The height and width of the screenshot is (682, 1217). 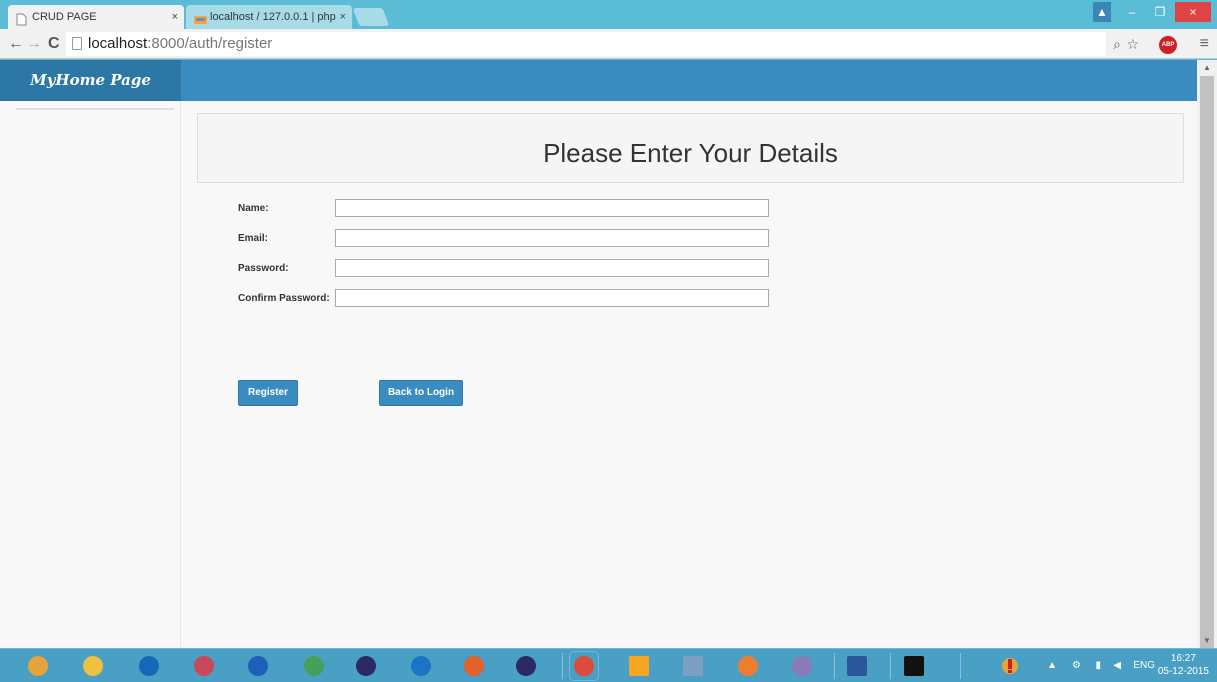 I want to click on page-scrollbar: ▲ ▼, so click(x=1207, y=359).